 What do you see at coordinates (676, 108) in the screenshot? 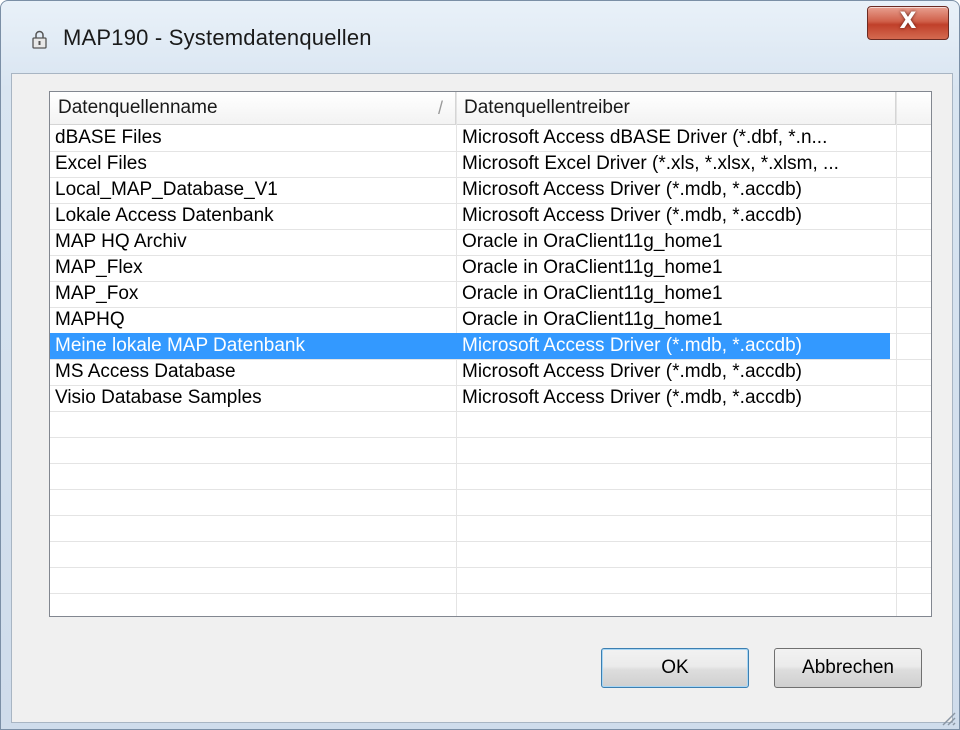
I see `column-header-driver: Datenquellentreiber` at bounding box center [676, 108].